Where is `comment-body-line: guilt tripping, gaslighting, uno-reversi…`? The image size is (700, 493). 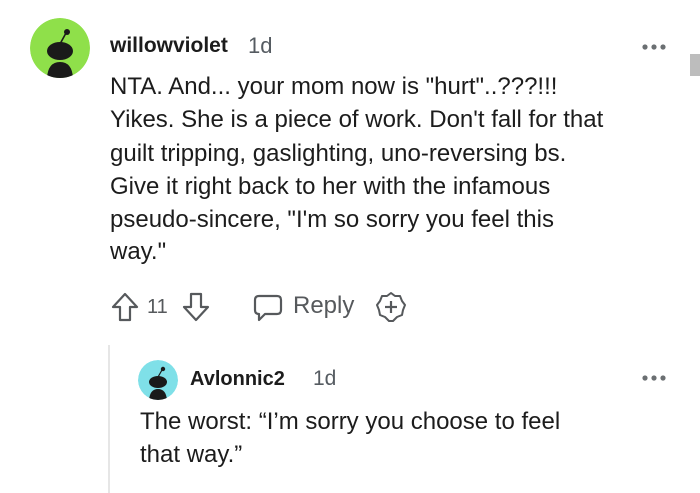
comment-body-line: guilt tripping, gaslighting, uno-reversi… is located at coordinates (338, 153).